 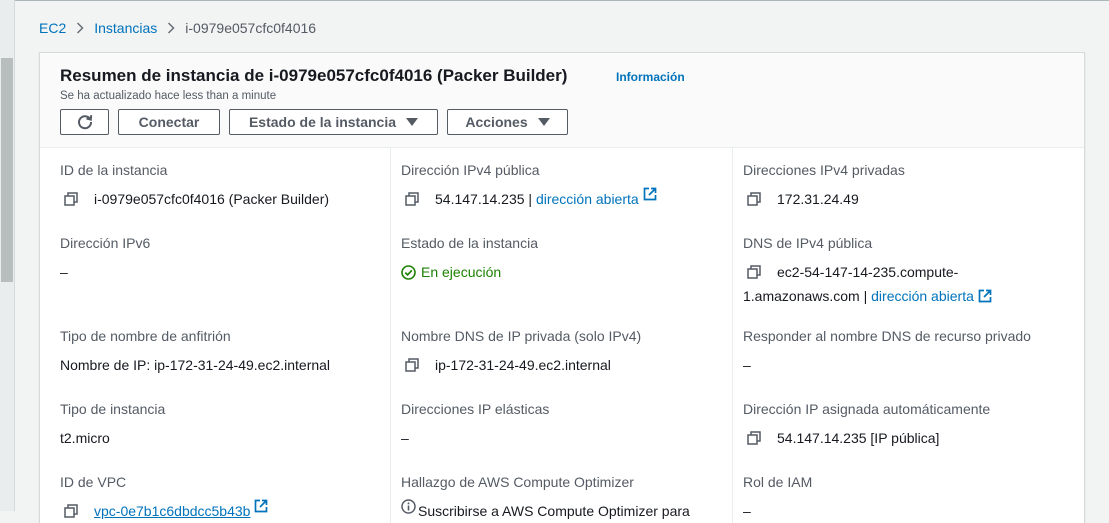 What do you see at coordinates (808, 243) in the screenshot?
I see `field-label: DNS de IPv4 pública` at bounding box center [808, 243].